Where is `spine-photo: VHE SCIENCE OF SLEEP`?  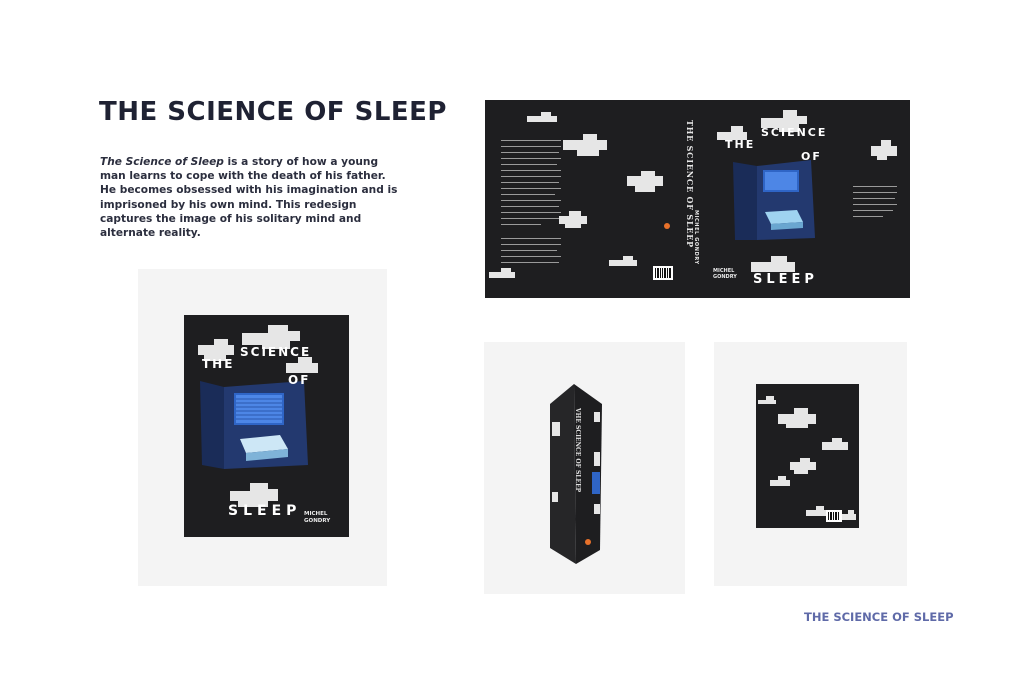 spine-photo: VHE SCIENCE OF SLEEP is located at coordinates (584, 468).